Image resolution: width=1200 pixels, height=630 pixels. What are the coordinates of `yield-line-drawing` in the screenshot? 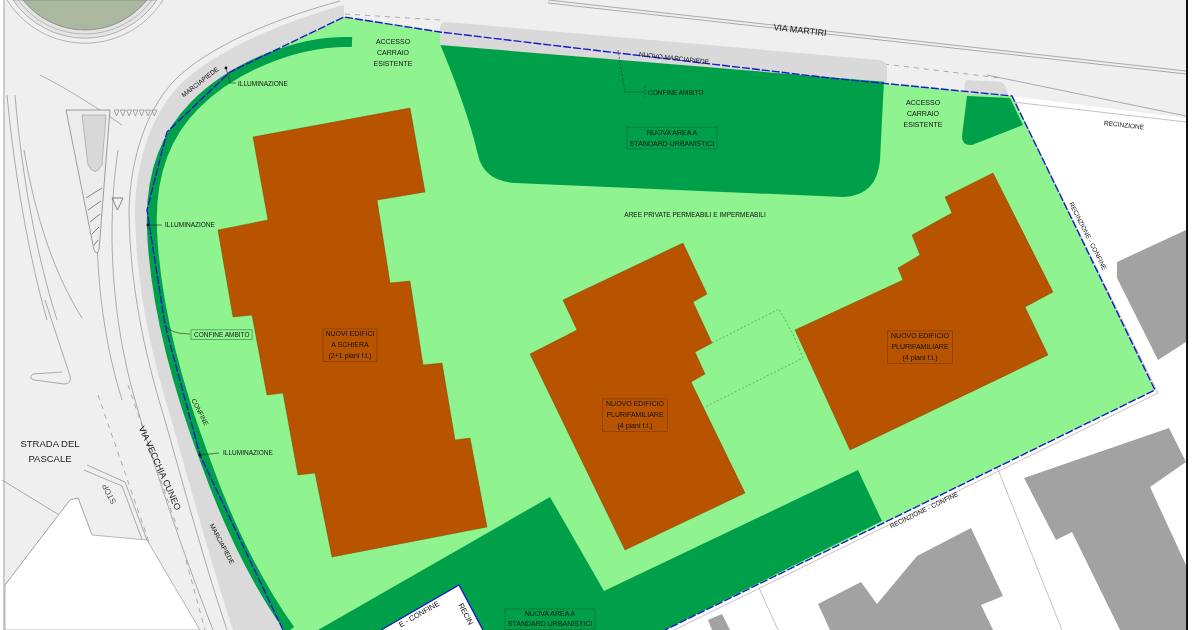 It's located at (135, 113).